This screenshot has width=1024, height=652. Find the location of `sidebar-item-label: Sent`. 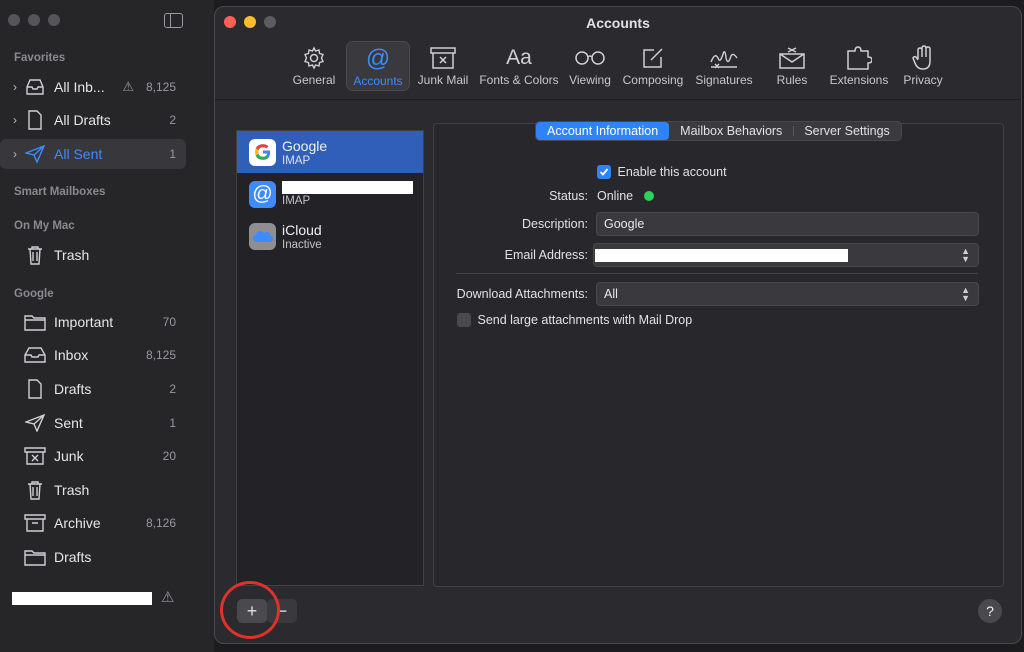

sidebar-item-label: Sent is located at coordinates (68, 423).